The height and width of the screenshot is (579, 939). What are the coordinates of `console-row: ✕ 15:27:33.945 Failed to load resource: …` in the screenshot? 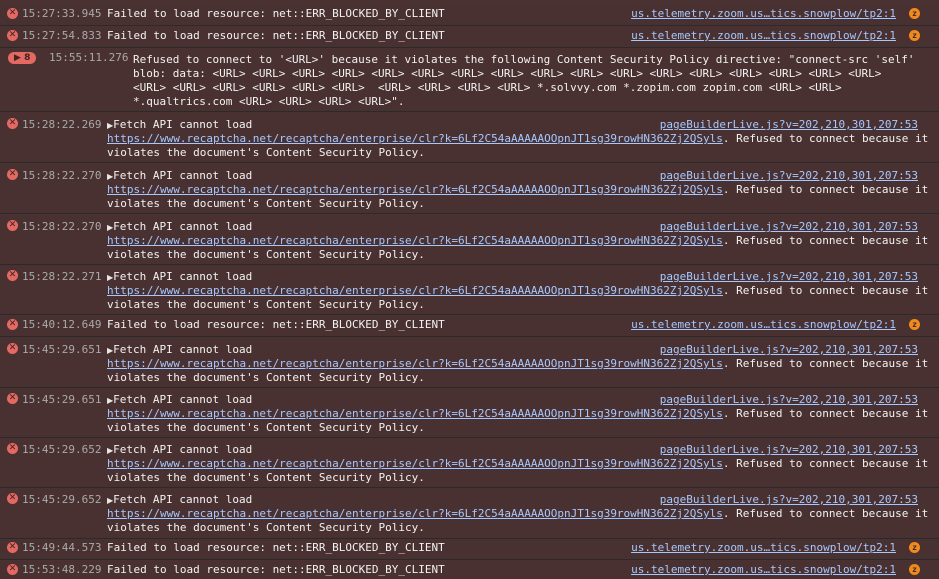 It's located at (469, 15).